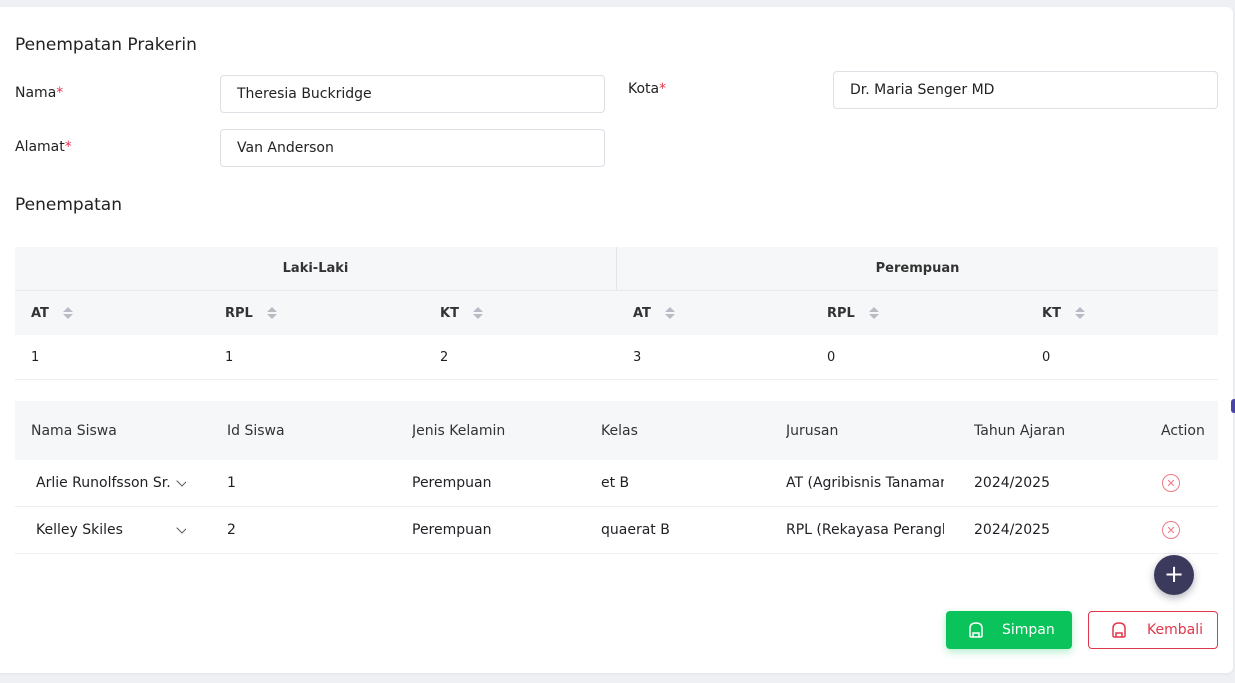  Describe the element at coordinates (917, 268) in the screenshot. I see `group-perempuan: Perempuan` at that location.